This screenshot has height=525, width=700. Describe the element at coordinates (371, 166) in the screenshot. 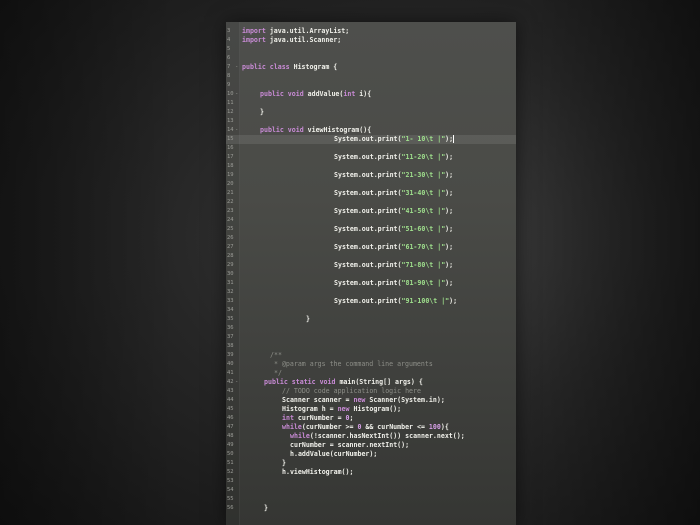

I see `code-line: 18` at that location.